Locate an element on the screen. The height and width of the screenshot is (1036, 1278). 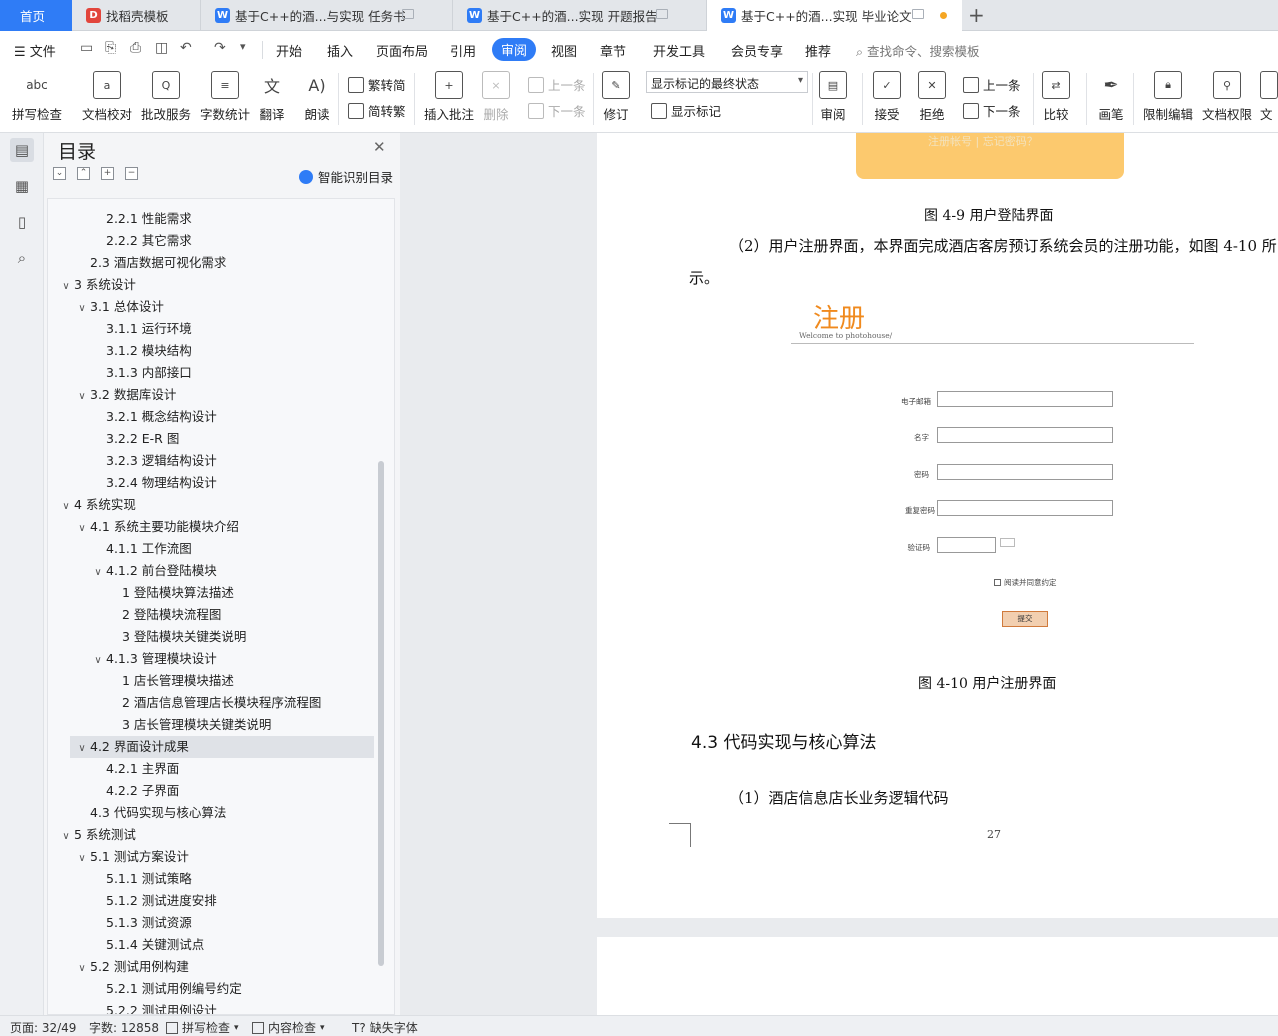
toc-item: ∨ 3.1 总体设计 is located at coordinates (200, 307).